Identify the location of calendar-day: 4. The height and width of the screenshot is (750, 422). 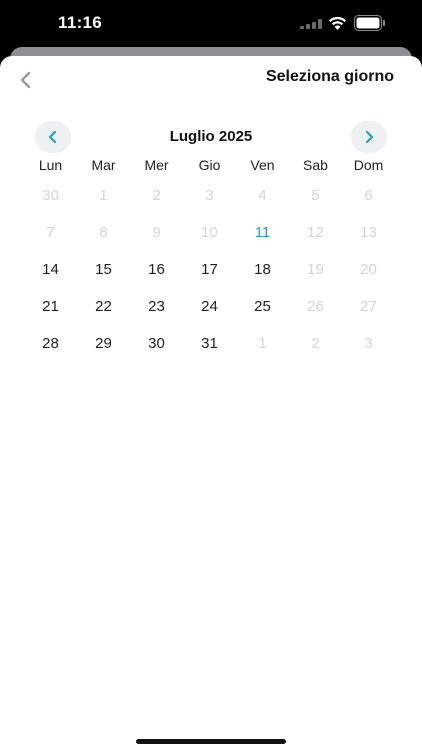
(262, 195).